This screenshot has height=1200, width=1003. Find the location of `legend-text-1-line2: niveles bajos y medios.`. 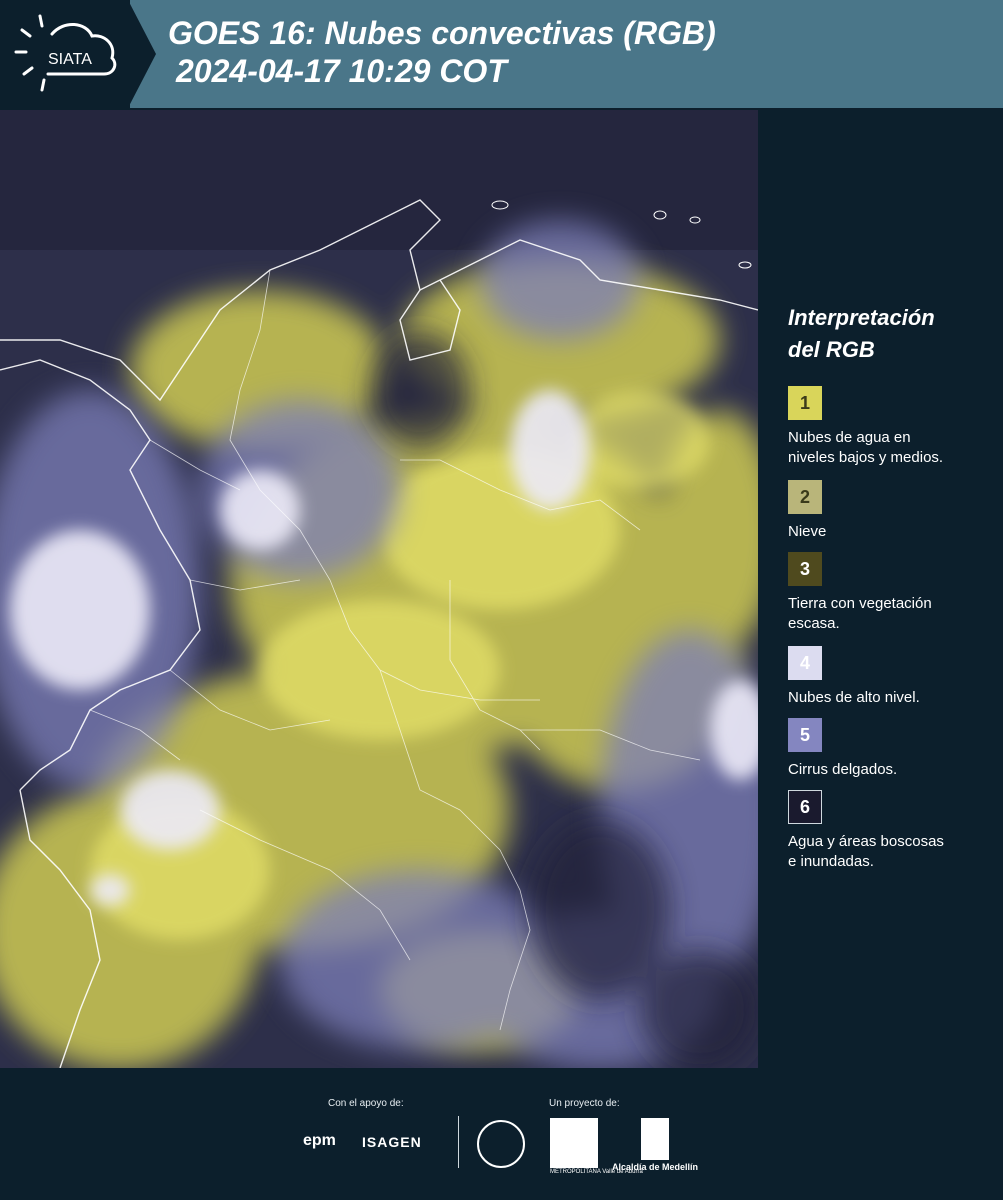

legend-text-1-line2: niveles bajos y medios. is located at coordinates (866, 457).